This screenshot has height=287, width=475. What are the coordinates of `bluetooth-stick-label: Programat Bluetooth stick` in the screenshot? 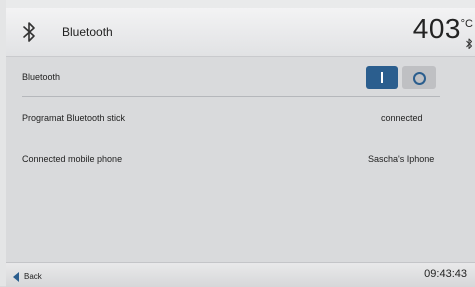 It's located at (74, 118).